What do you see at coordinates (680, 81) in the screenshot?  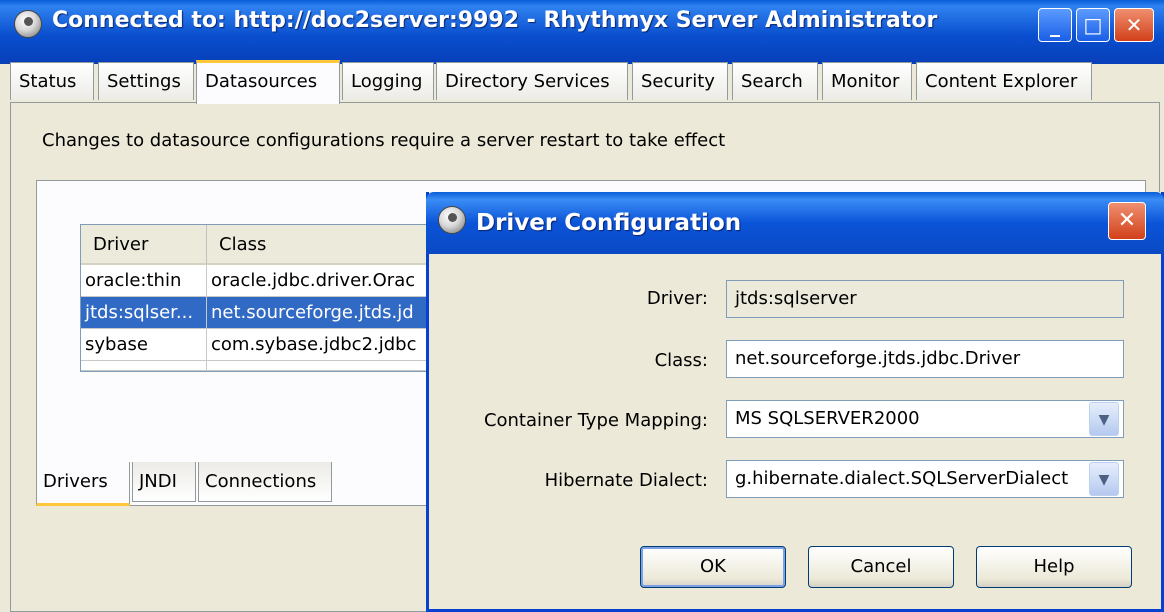 I see `tab-security: Security` at bounding box center [680, 81].